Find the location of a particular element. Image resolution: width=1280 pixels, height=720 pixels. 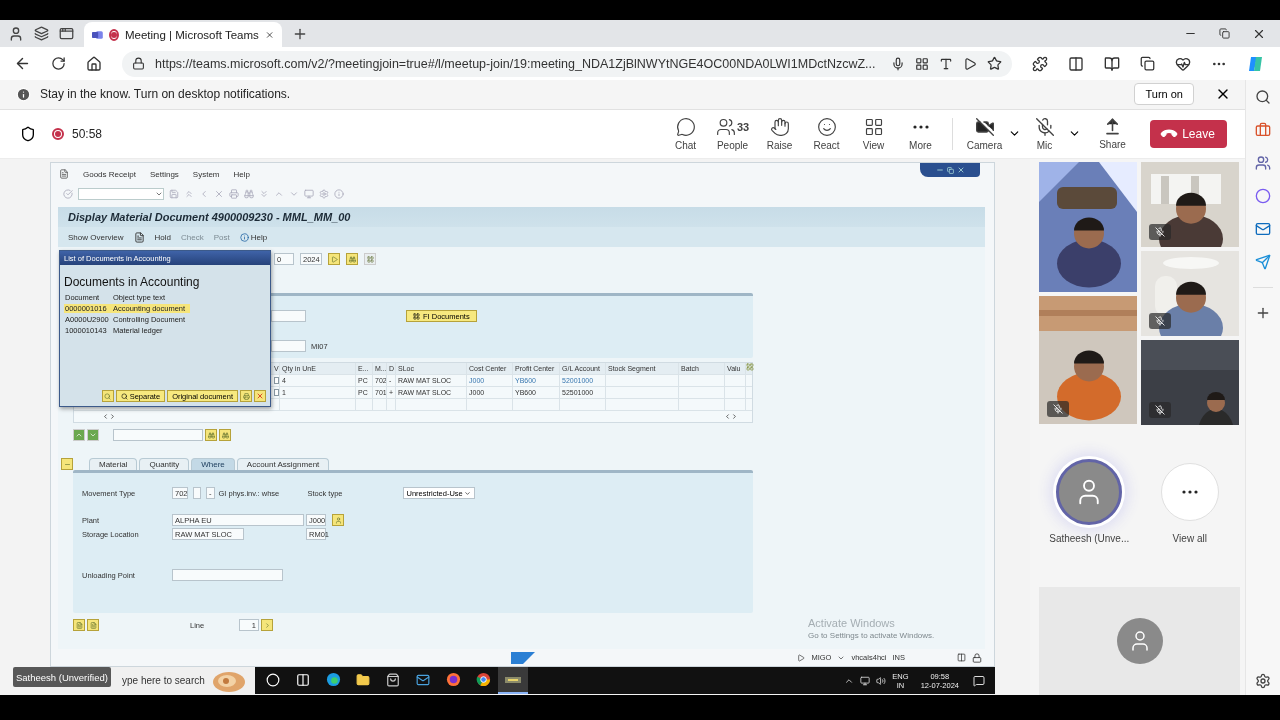

find-next-button is located at coordinates (225, 435).